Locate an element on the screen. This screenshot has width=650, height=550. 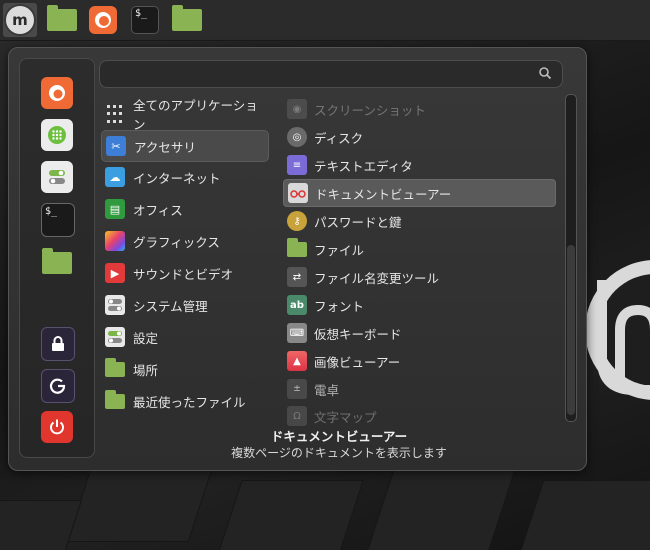
calculator-icon: ± is located at coordinates (297, 389).